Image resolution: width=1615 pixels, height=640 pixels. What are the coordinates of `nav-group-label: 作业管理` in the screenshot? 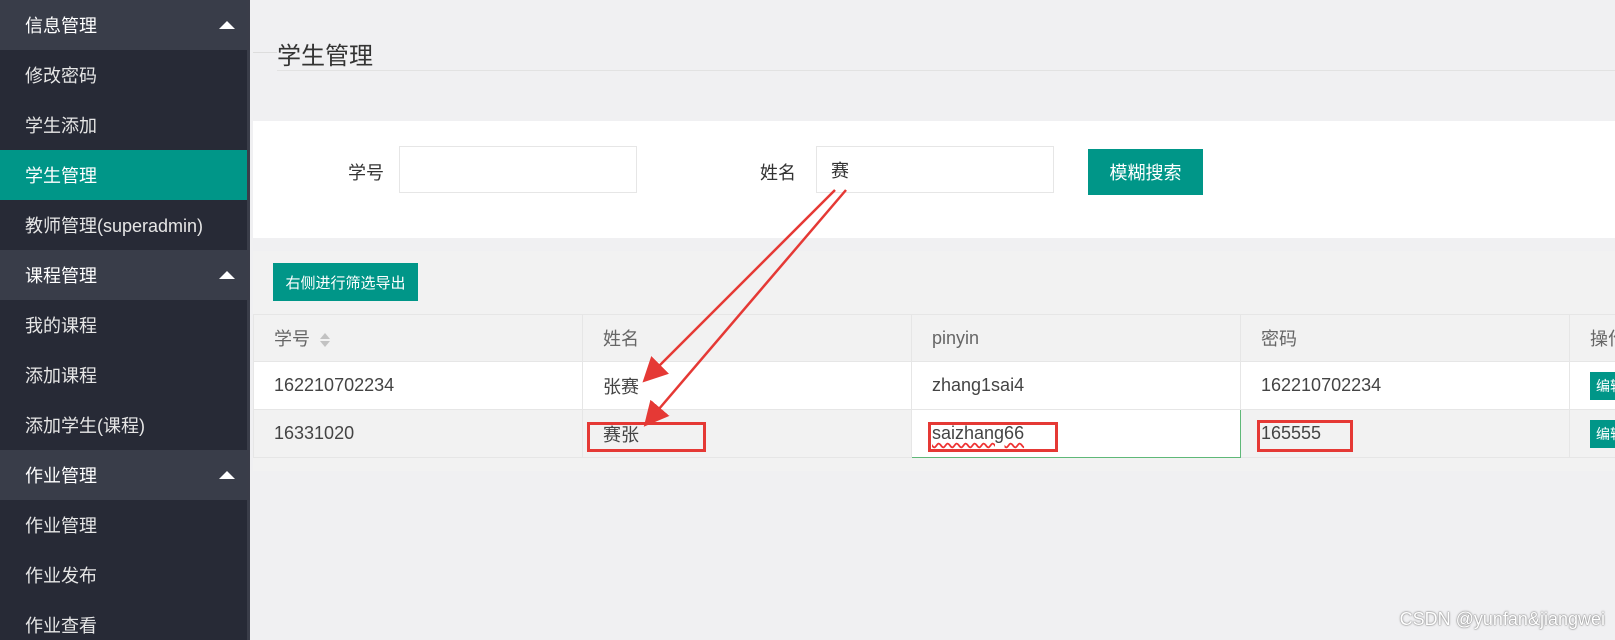 It's located at (61, 476).